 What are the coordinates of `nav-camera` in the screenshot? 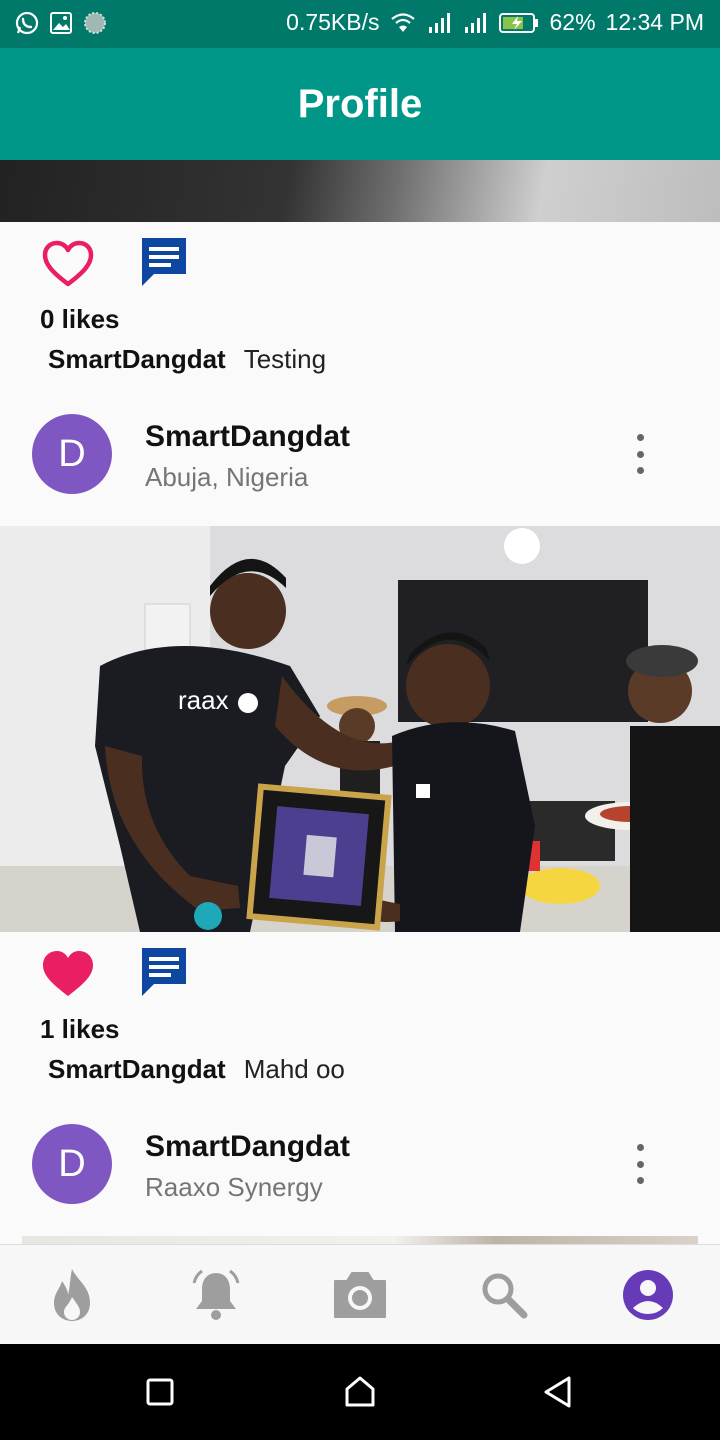 It's located at (360, 1295).